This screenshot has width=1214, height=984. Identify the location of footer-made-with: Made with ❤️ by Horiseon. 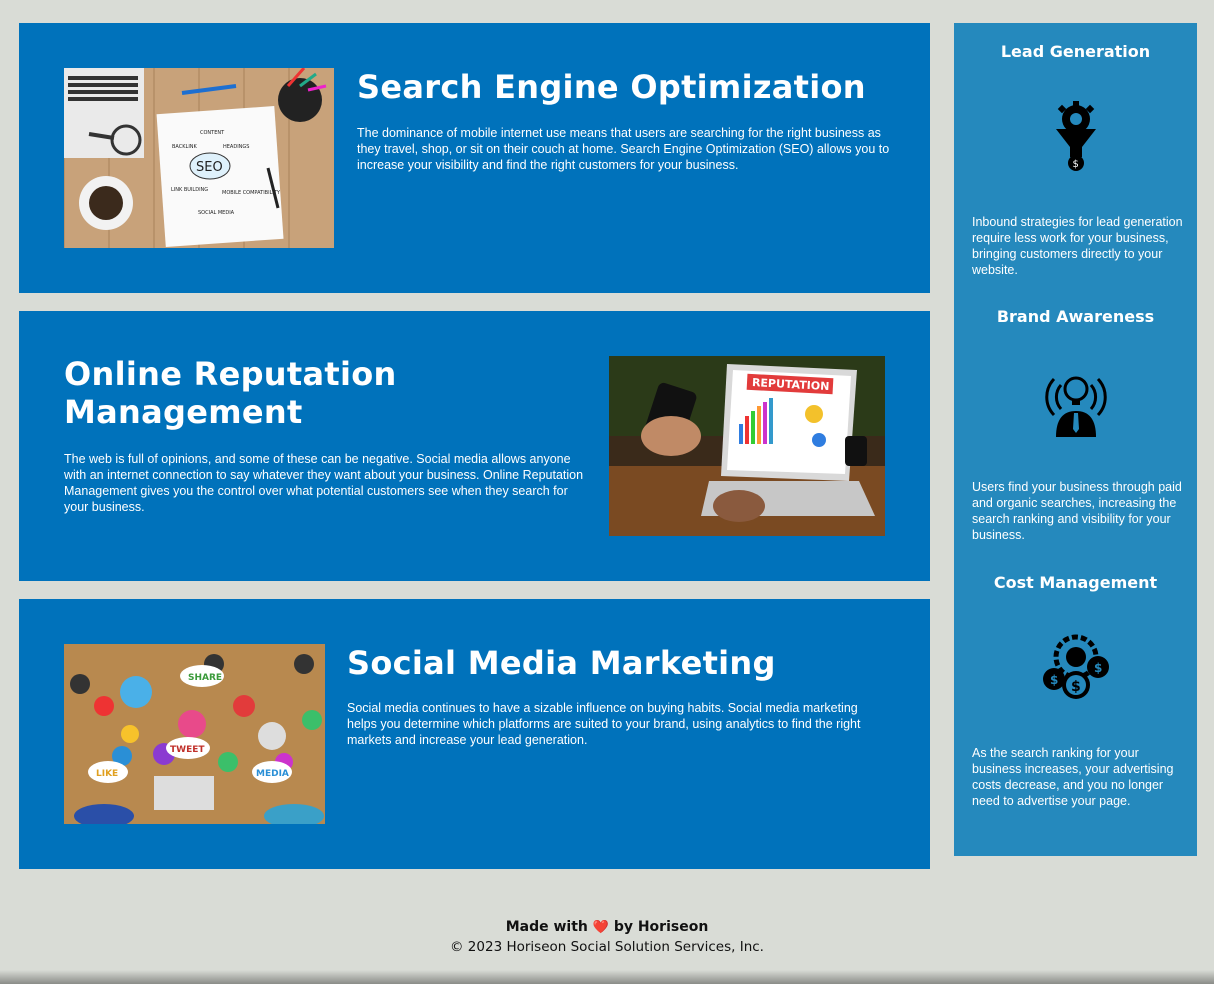
(607, 927).